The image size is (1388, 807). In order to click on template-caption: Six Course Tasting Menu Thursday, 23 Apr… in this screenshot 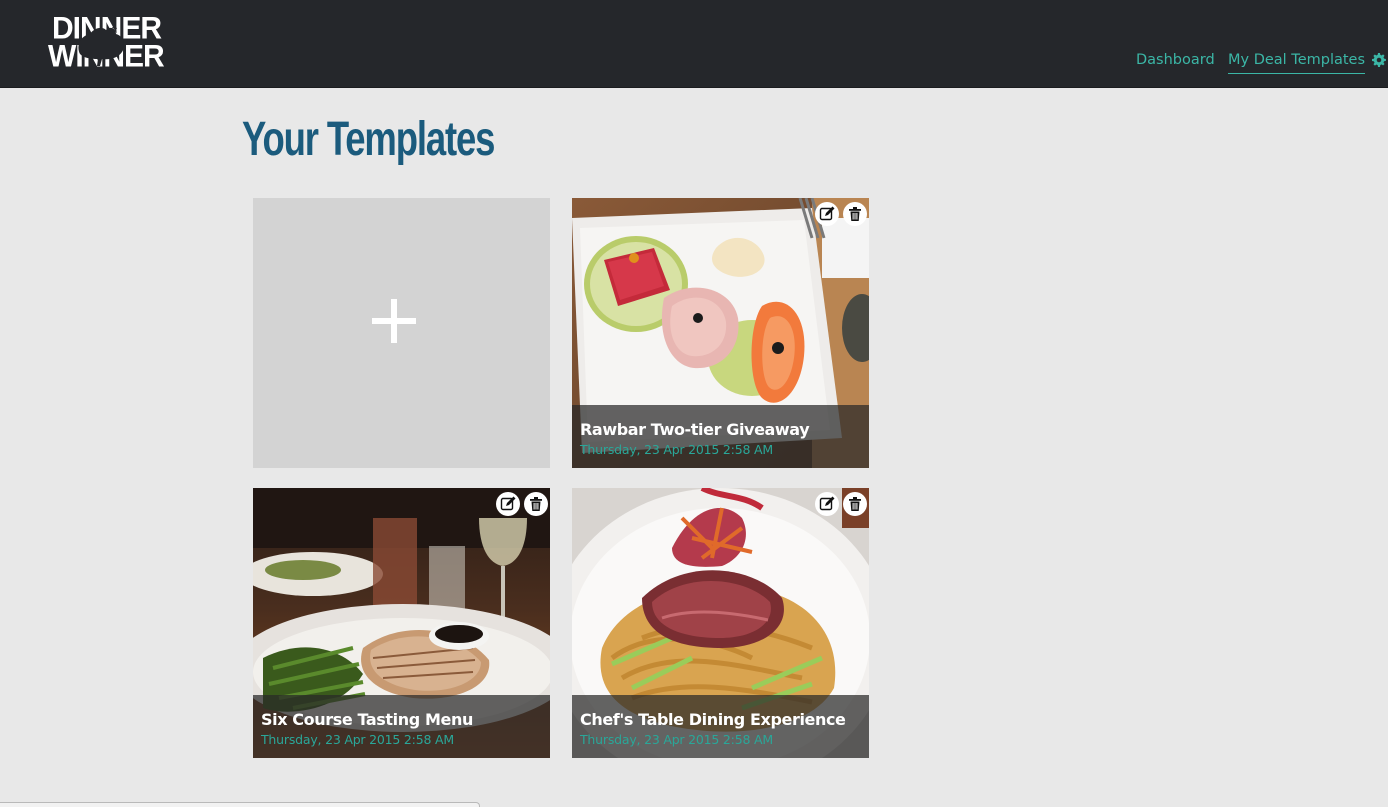, I will do `click(401, 726)`.